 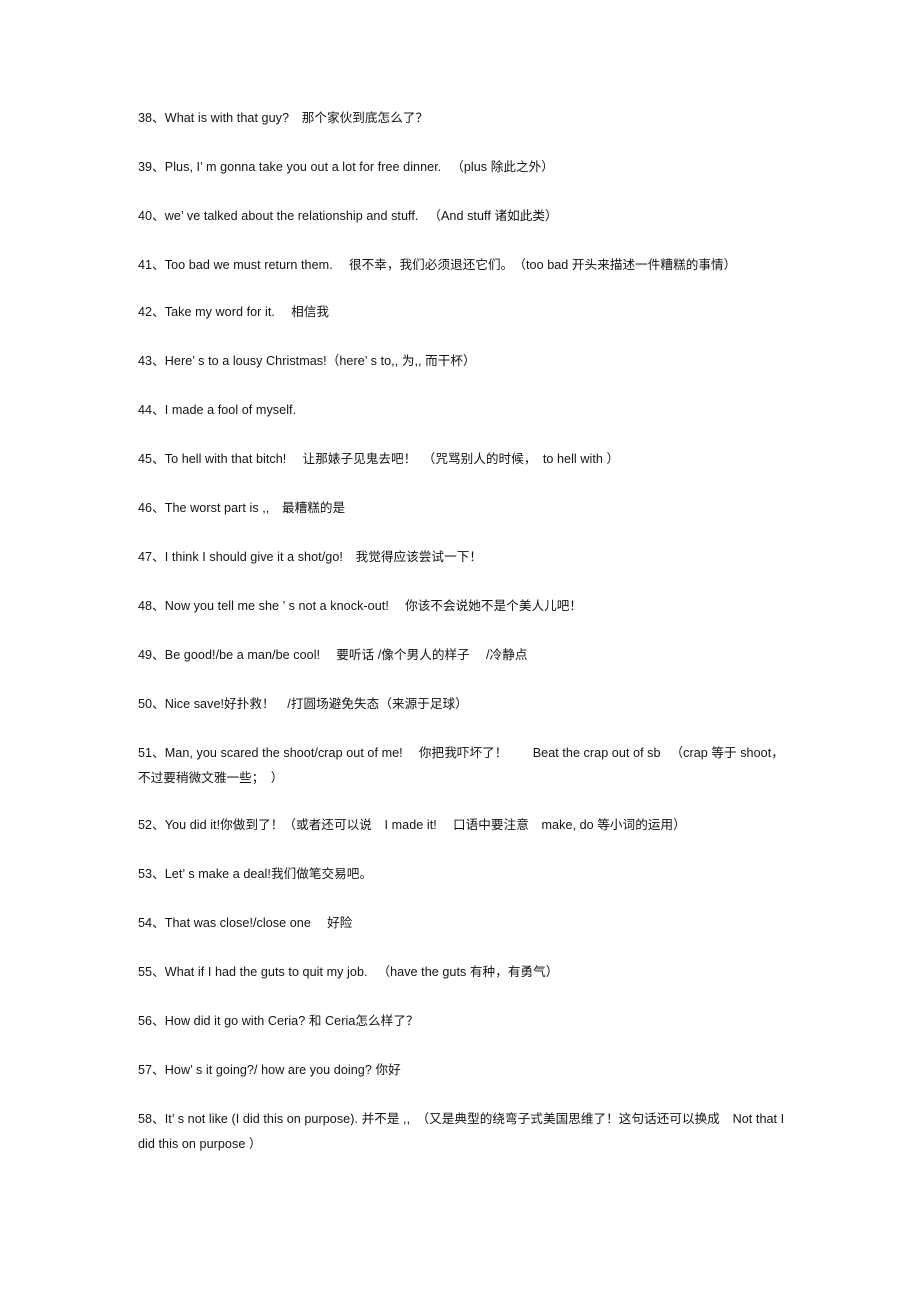 What do you see at coordinates (217, 410) in the screenshot?
I see `list-item: 44、I made a fool of myself.` at bounding box center [217, 410].